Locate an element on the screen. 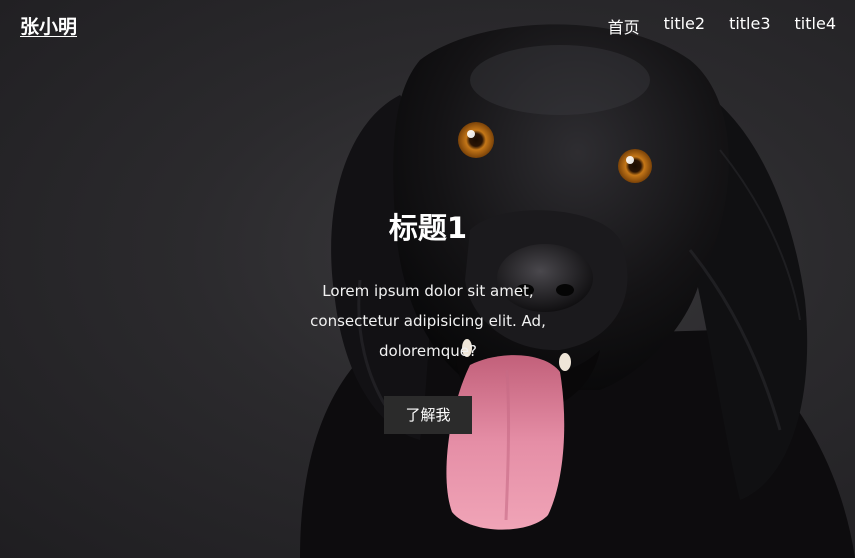  nav-item-title2: title2 is located at coordinates (684, 26).